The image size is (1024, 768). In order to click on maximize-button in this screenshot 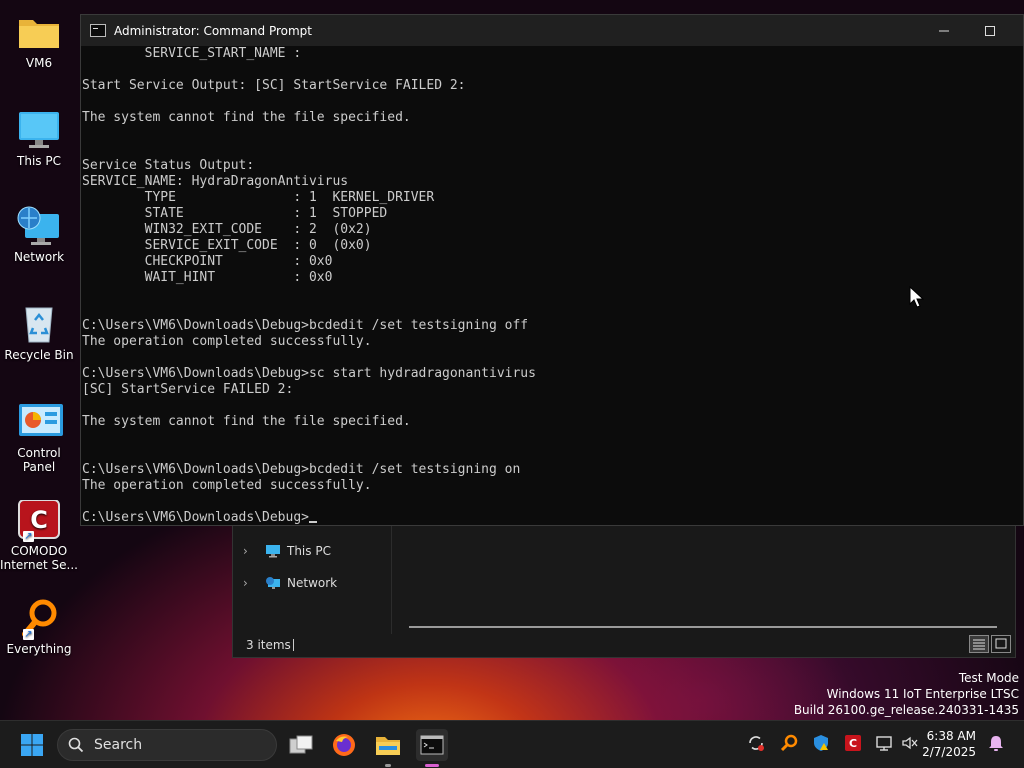, I will do `click(990, 30)`.